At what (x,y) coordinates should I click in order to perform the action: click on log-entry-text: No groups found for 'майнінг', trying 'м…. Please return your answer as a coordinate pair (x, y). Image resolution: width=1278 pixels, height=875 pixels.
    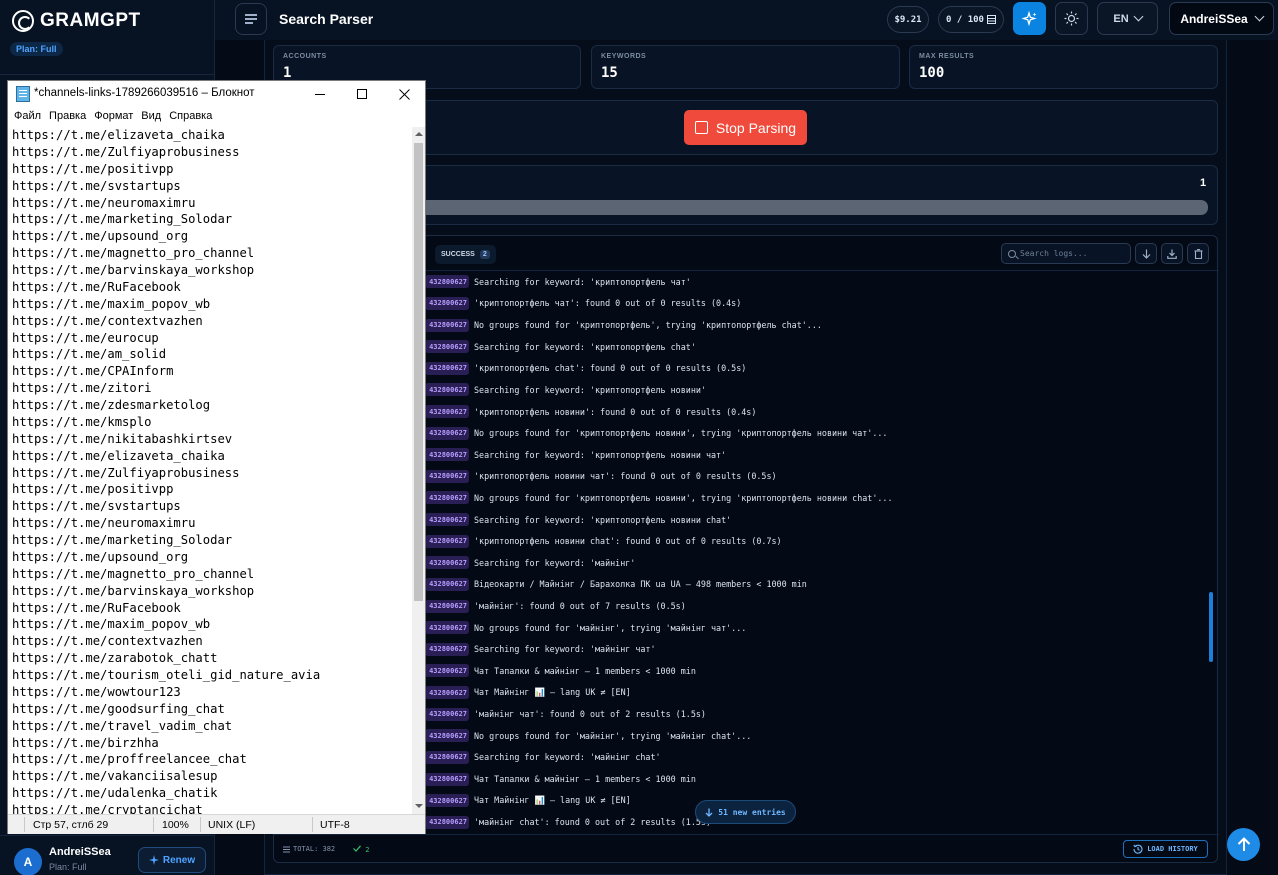
    Looking at the image, I should click on (610, 627).